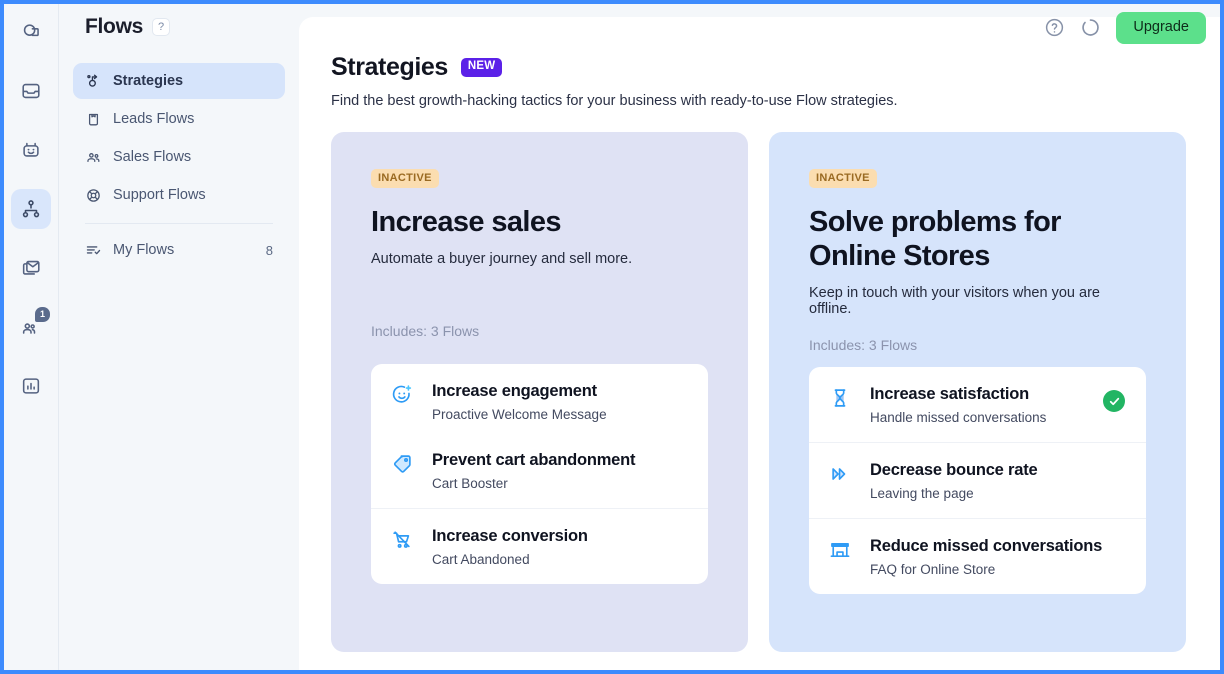 The height and width of the screenshot is (674, 1224). I want to click on flow-row: Increase conversion Cart Abandoned, so click(539, 545).